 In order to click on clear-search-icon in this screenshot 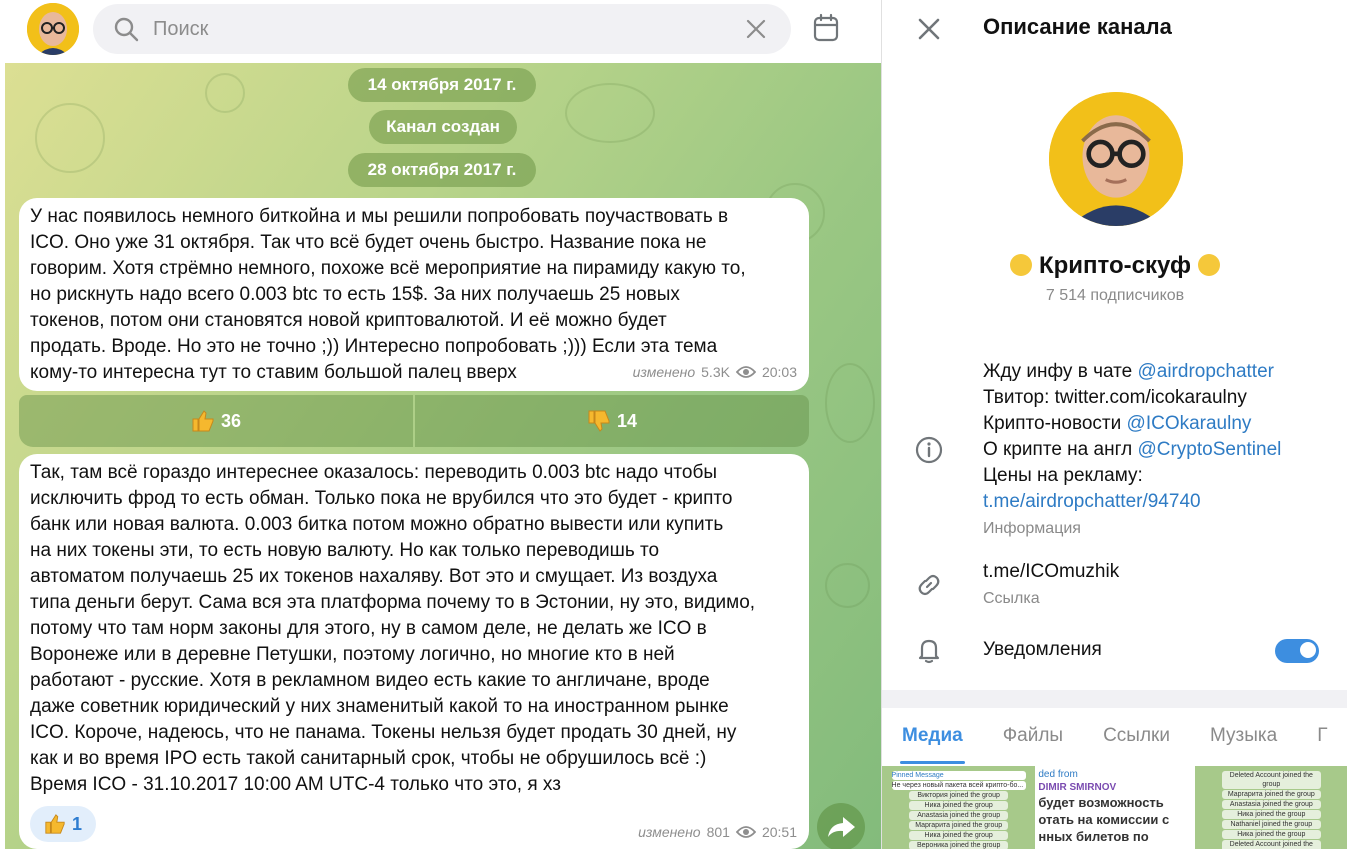, I will do `click(756, 29)`.